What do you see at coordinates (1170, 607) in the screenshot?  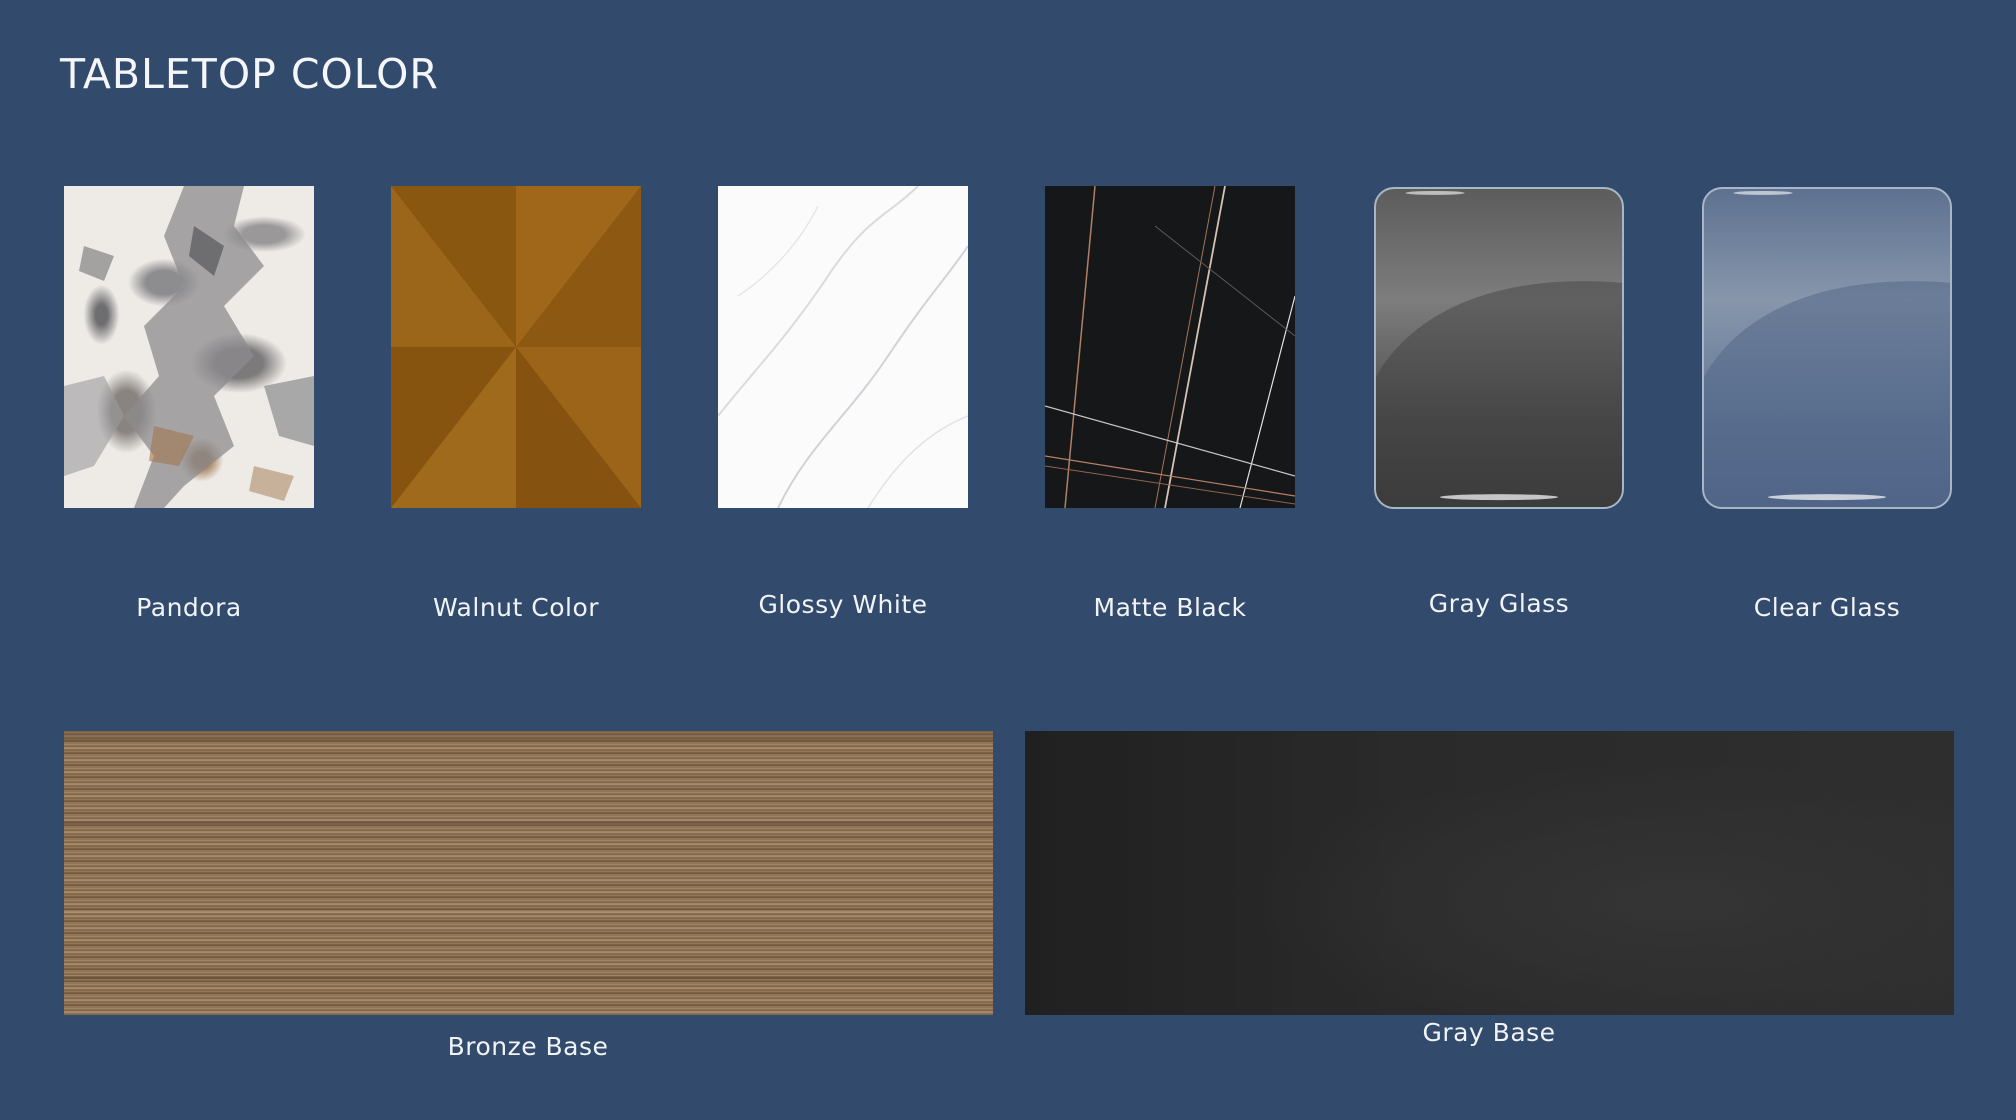 I see `tabletop-label-matte-black: Matte Black` at bounding box center [1170, 607].